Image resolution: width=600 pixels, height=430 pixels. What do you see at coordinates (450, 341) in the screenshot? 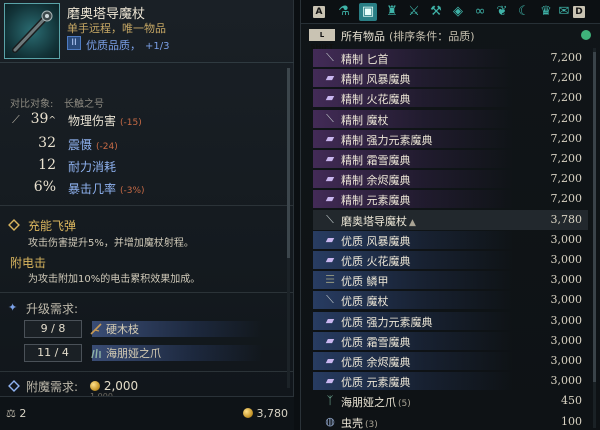
I see `list-item: ▰ 优质 霜雪魔典 3,000` at bounding box center [450, 341].